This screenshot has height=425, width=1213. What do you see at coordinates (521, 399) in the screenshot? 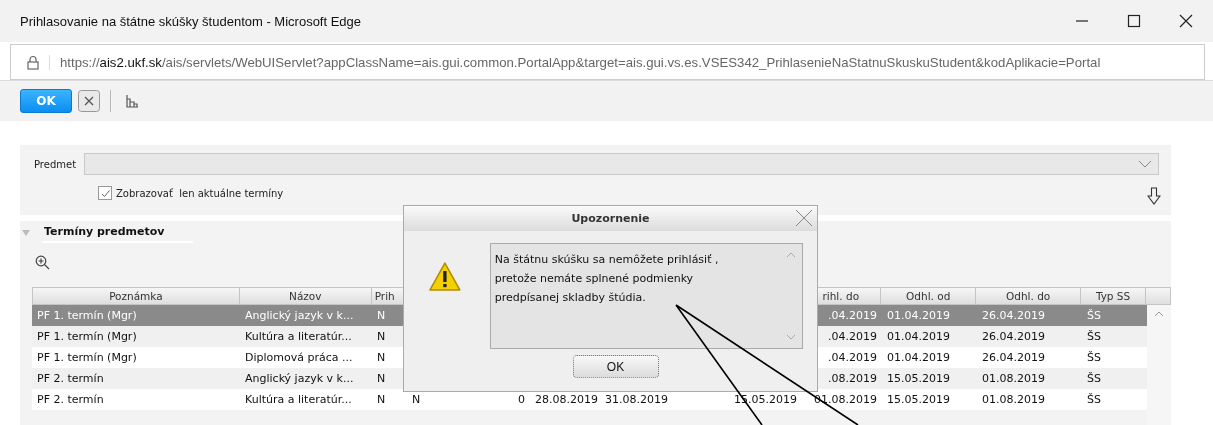
I see `table-cell: 0` at bounding box center [521, 399].